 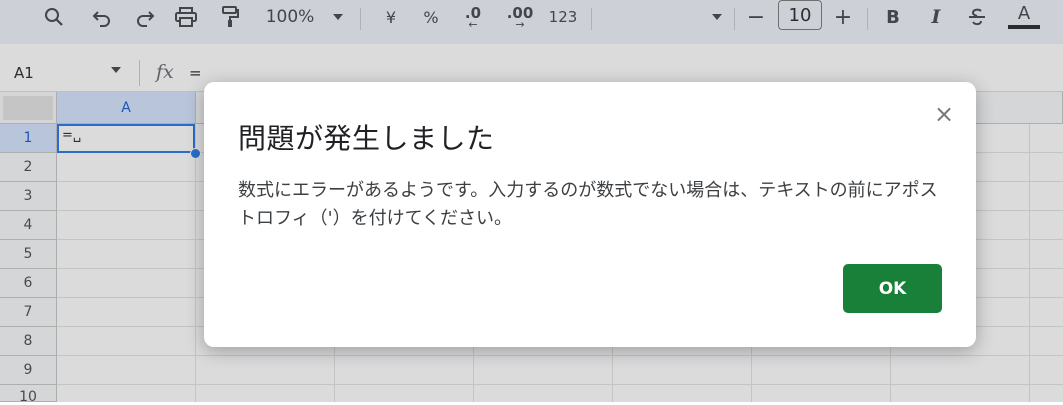 I want to click on ok-button-label: OK, so click(x=892, y=288).